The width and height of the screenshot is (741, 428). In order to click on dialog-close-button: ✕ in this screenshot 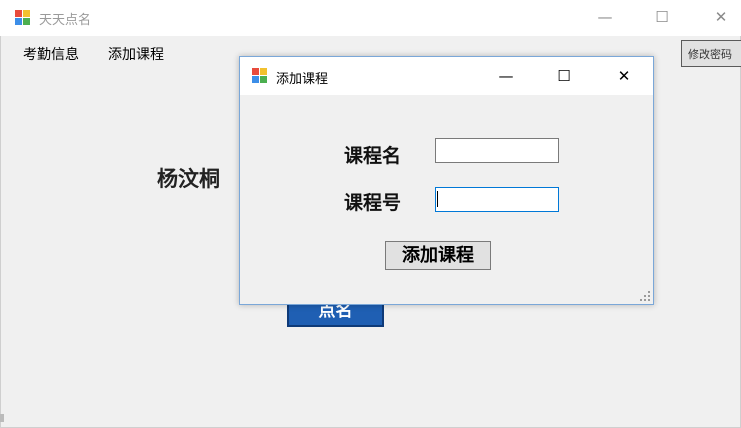, I will do `click(624, 76)`.